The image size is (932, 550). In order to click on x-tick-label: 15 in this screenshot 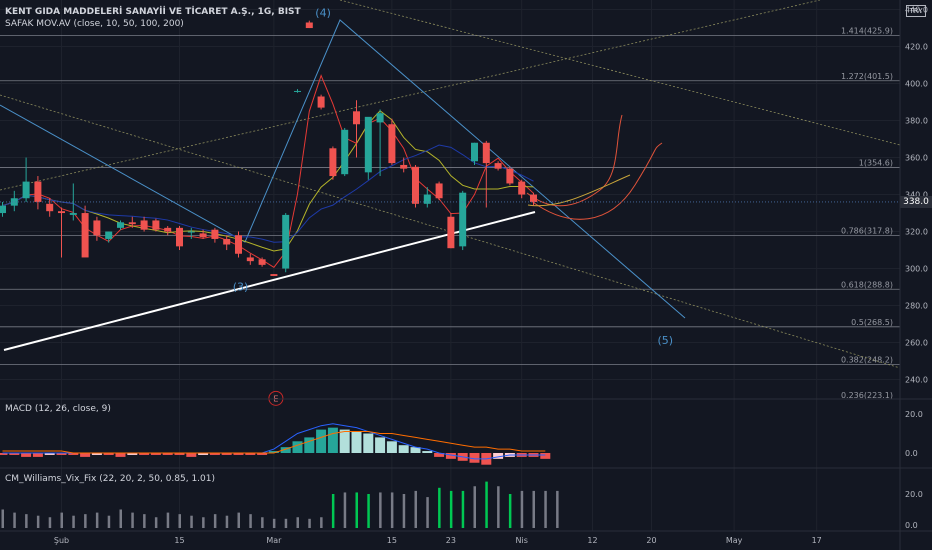, I will do `click(392, 540)`.